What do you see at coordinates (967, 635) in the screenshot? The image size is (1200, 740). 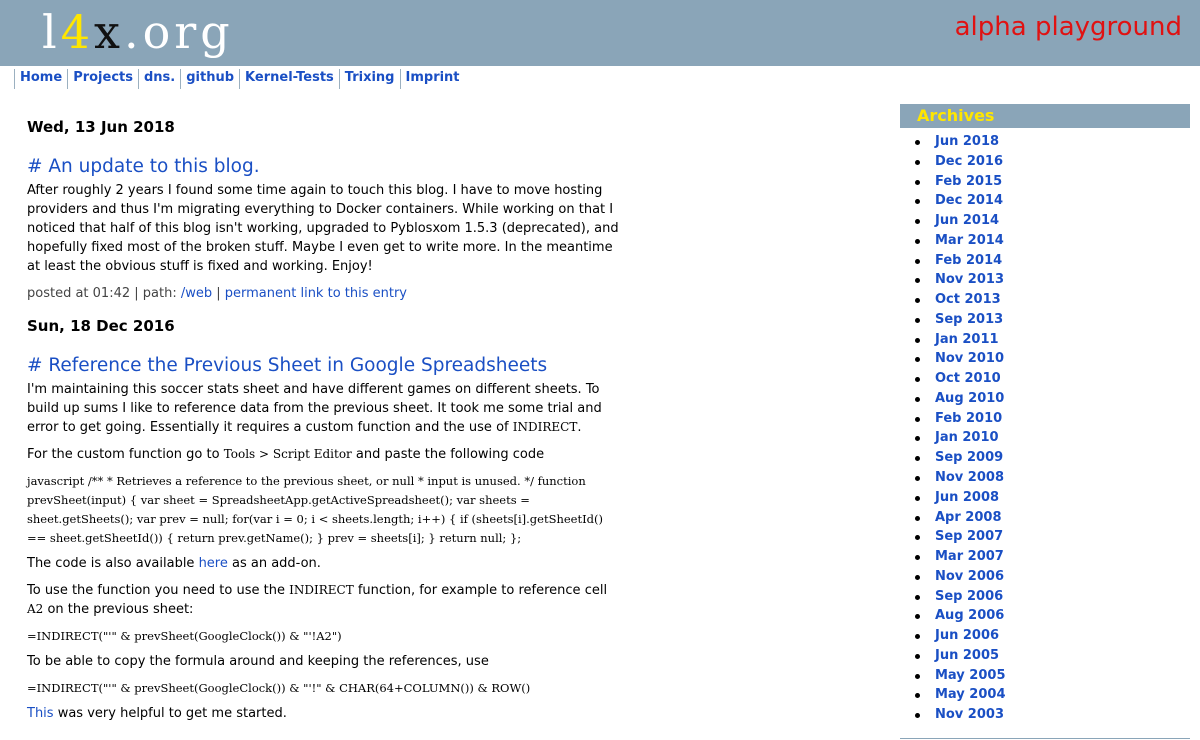 I see `archive-link: Jun 2006` at bounding box center [967, 635].